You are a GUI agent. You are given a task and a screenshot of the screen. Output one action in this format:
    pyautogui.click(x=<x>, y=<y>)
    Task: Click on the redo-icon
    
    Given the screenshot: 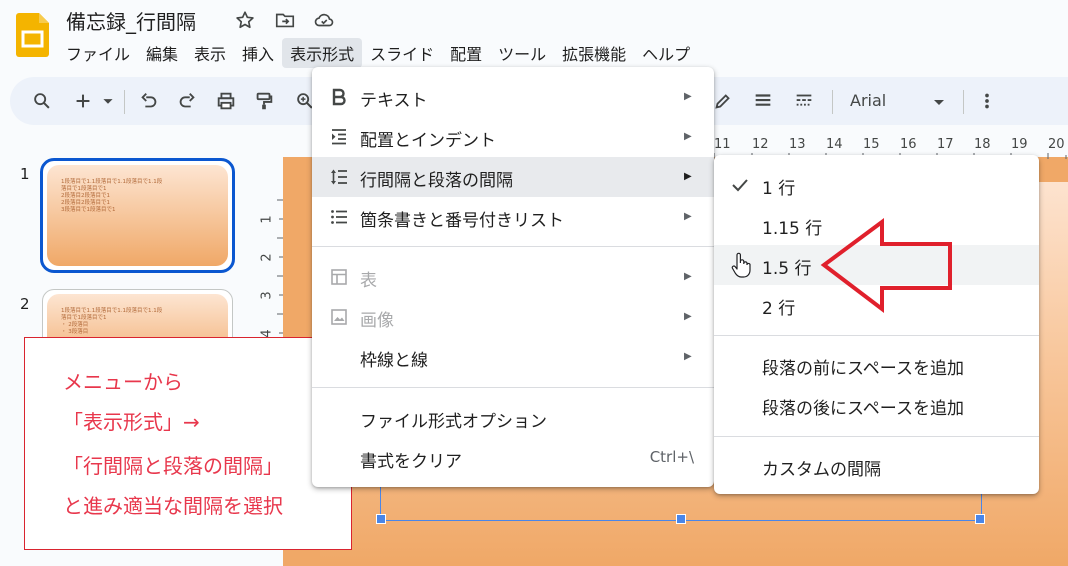 What is the action you would take?
    pyautogui.click(x=187, y=101)
    